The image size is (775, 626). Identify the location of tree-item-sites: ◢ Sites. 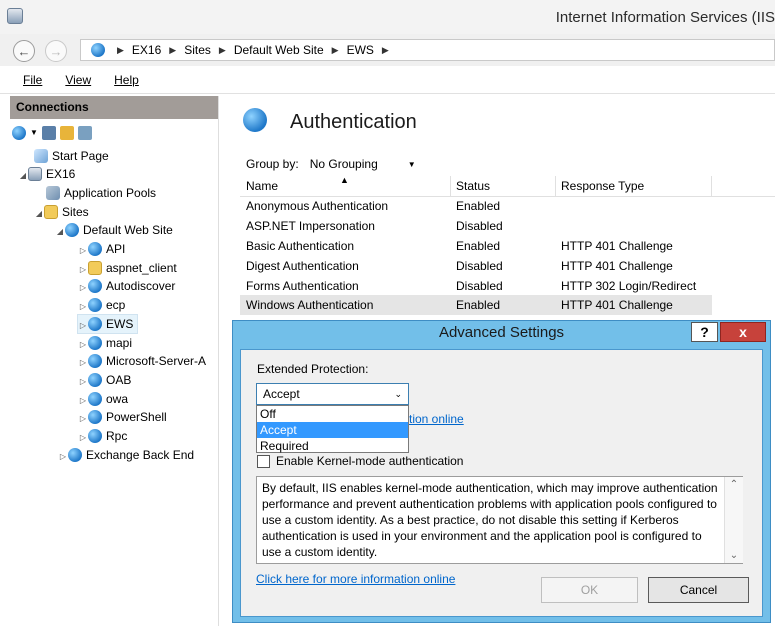
(61, 212).